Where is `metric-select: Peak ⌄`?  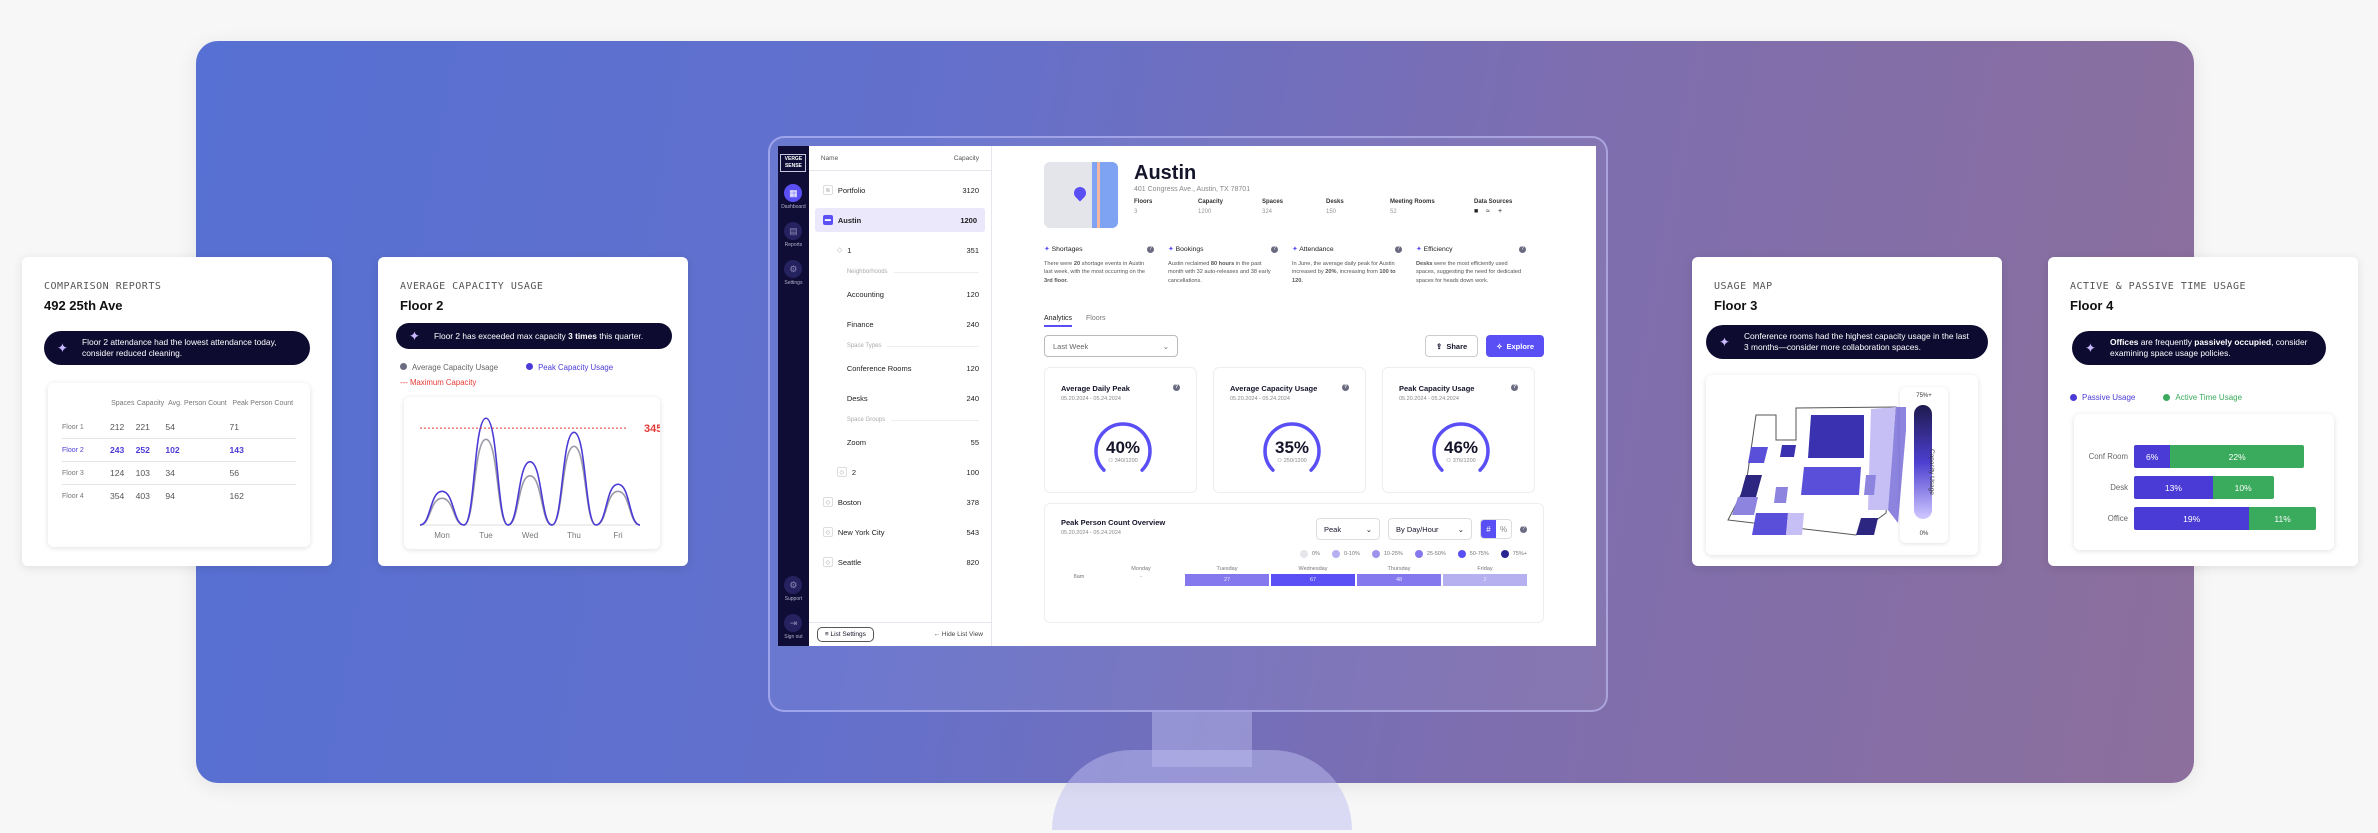 metric-select: Peak ⌄ is located at coordinates (1348, 529).